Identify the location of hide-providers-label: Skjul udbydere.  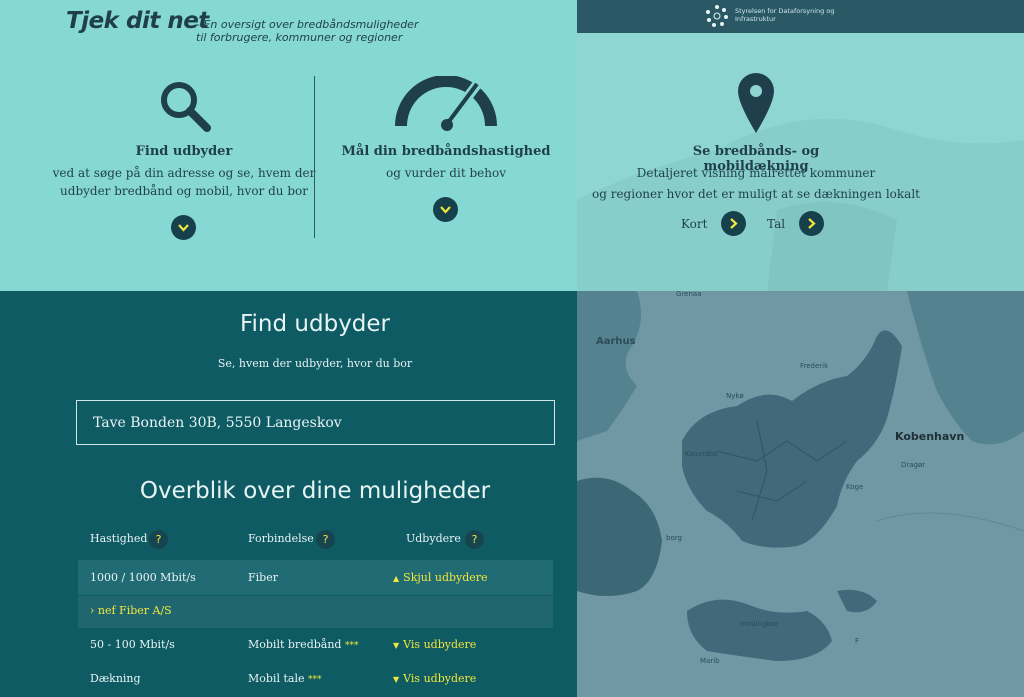
(445, 577).